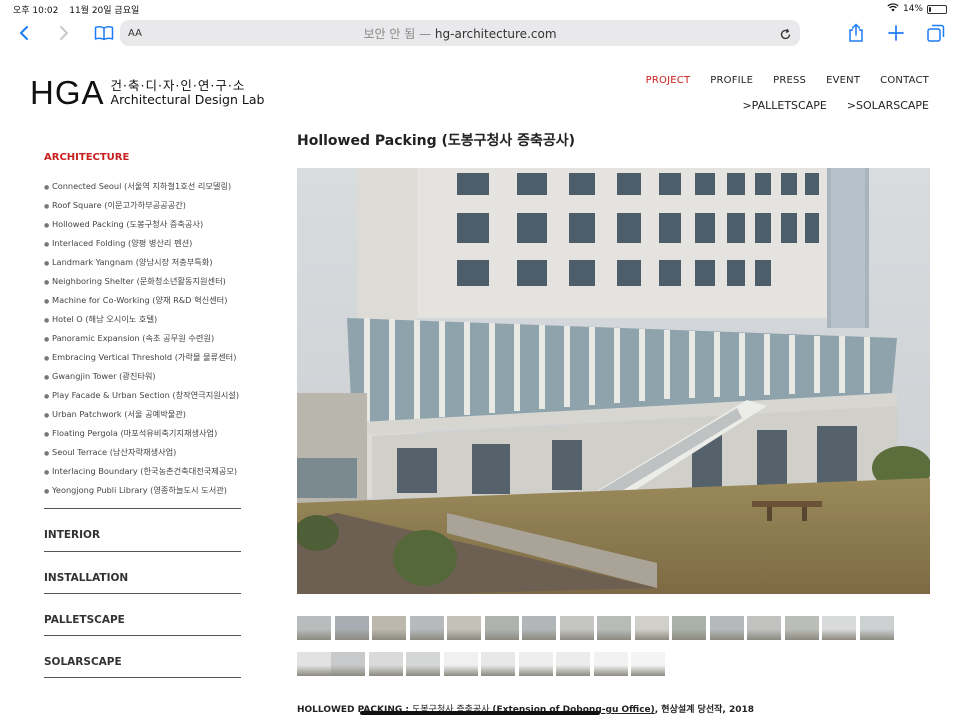  I want to click on url-domain: hg-architecture.com, so click(495, 33).